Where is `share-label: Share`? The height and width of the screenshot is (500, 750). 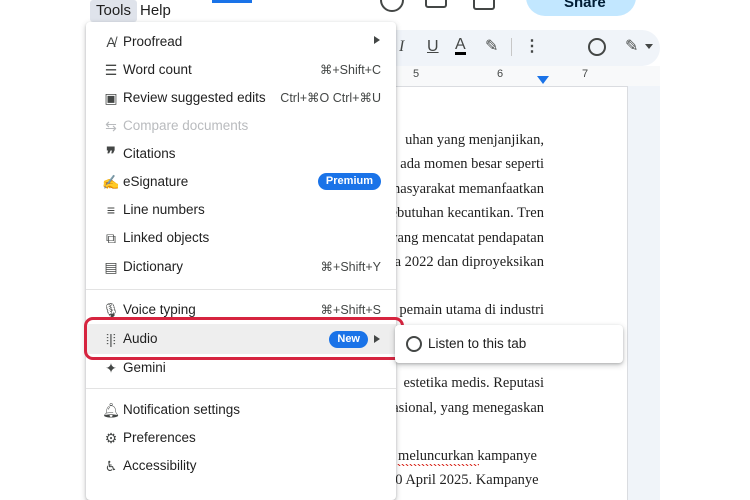
share-label: Share is located at coordinates (585, 5).